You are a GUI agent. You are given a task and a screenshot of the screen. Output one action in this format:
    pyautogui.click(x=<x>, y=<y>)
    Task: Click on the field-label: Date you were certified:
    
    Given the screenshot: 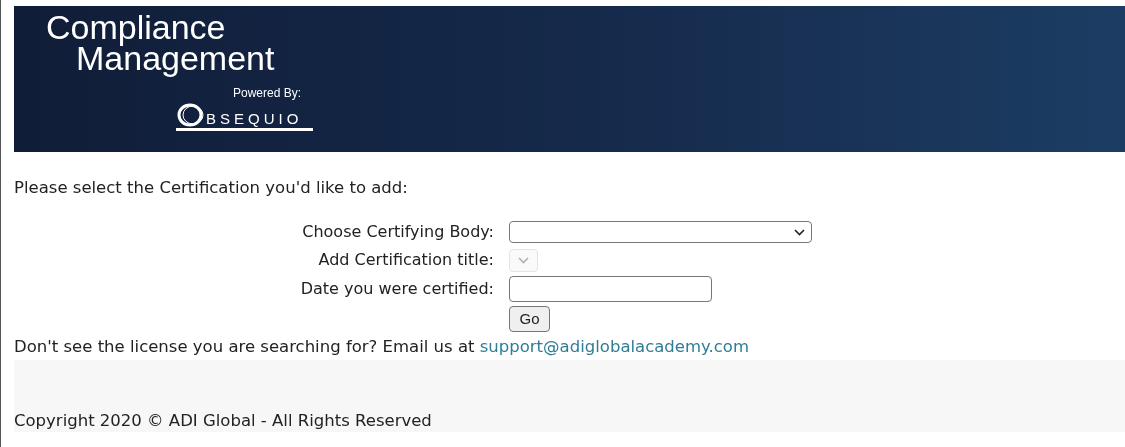 What is the action you would take?
    pyautogui.click(x=396, y=289)
    